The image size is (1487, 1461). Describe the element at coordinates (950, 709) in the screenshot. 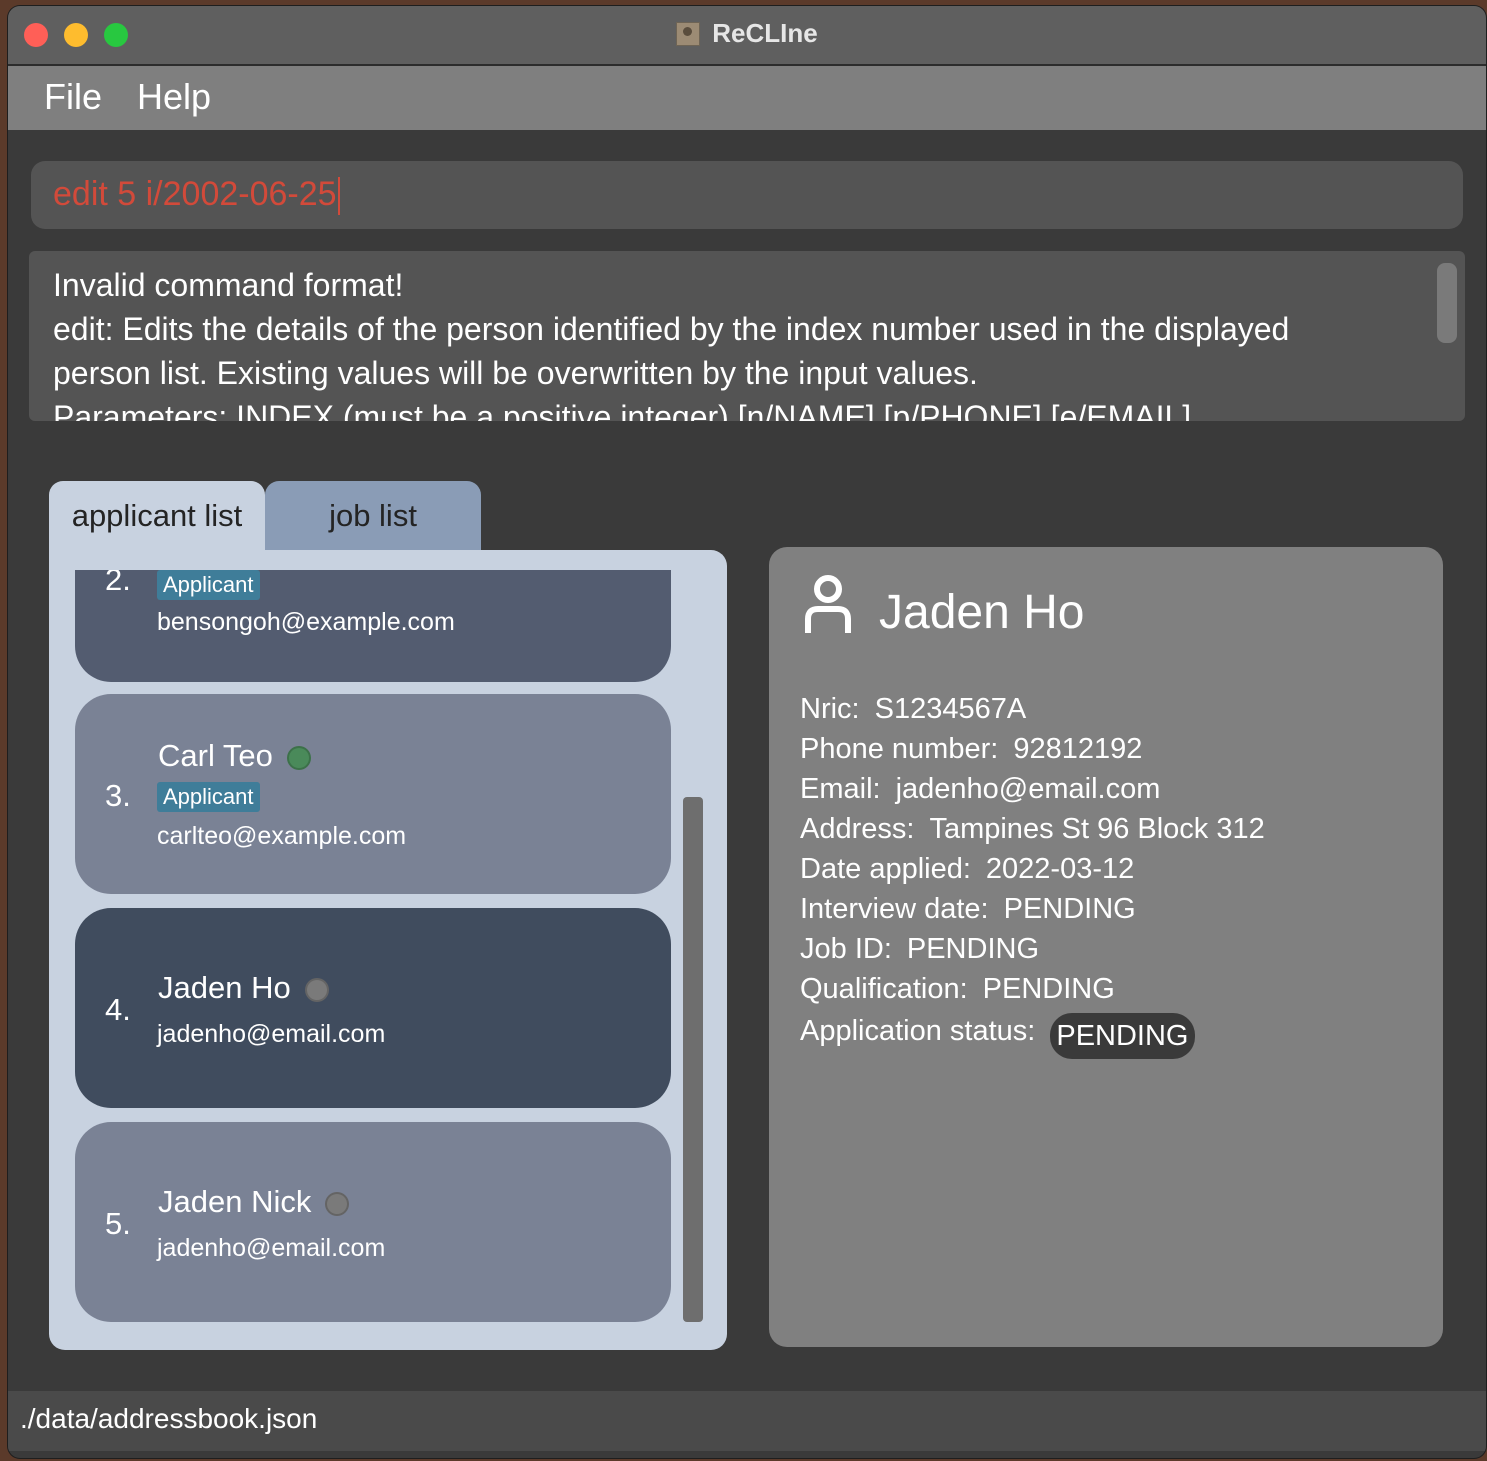

I see `field-value: S1234567A` at that location.